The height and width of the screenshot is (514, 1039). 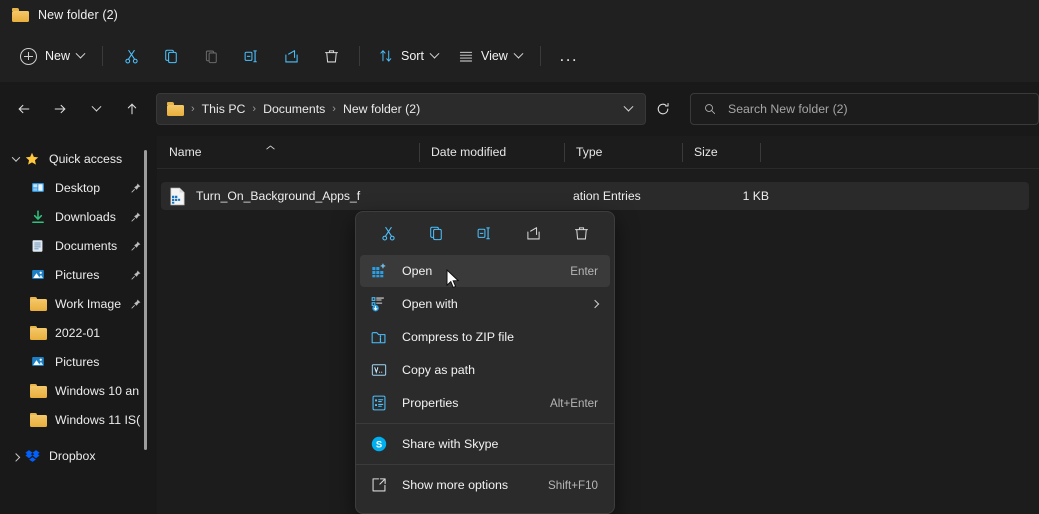 I want to click on sidebar-label: Dropbox, so click(x=72, y=455).